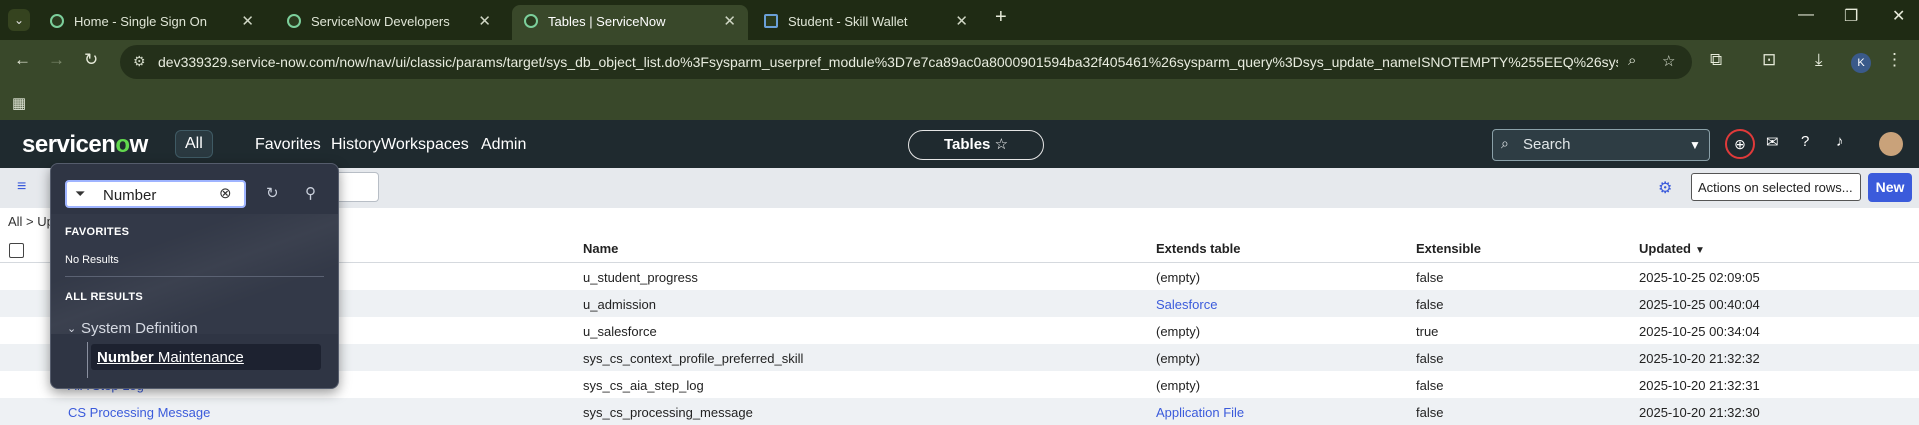 Image resolution: width=1919 pixels, height=425 pixels. Describe the element at coordinates (1772, 142) in the screenshot. I see `chat-icon: ✉` at that location.